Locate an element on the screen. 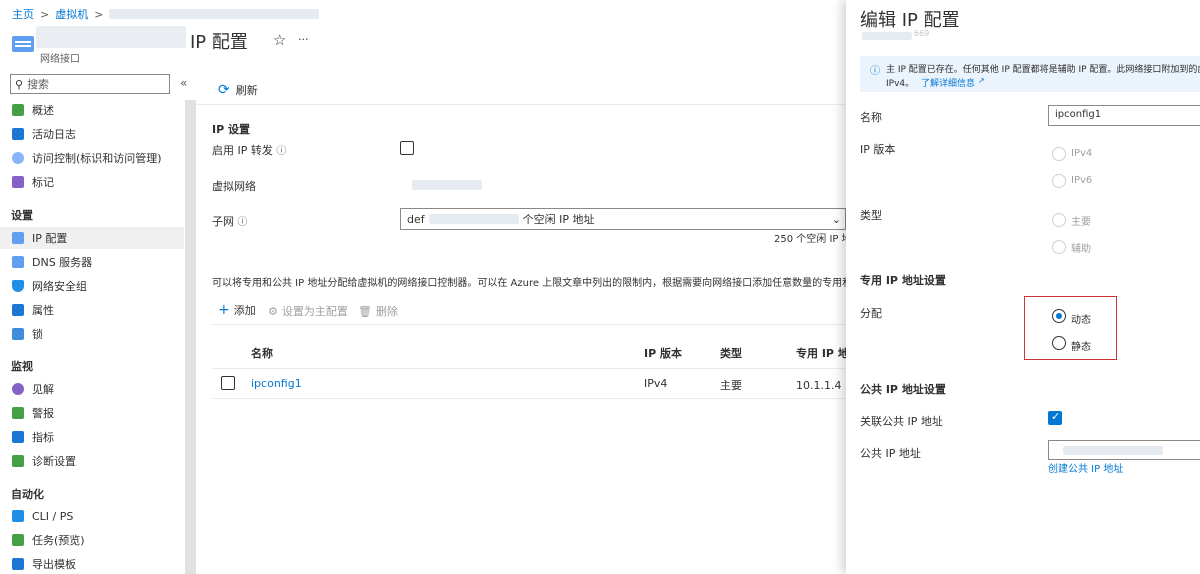 This screenshot has width=1200, height=574. subnet-redacted is located at coordinates (473, 219).